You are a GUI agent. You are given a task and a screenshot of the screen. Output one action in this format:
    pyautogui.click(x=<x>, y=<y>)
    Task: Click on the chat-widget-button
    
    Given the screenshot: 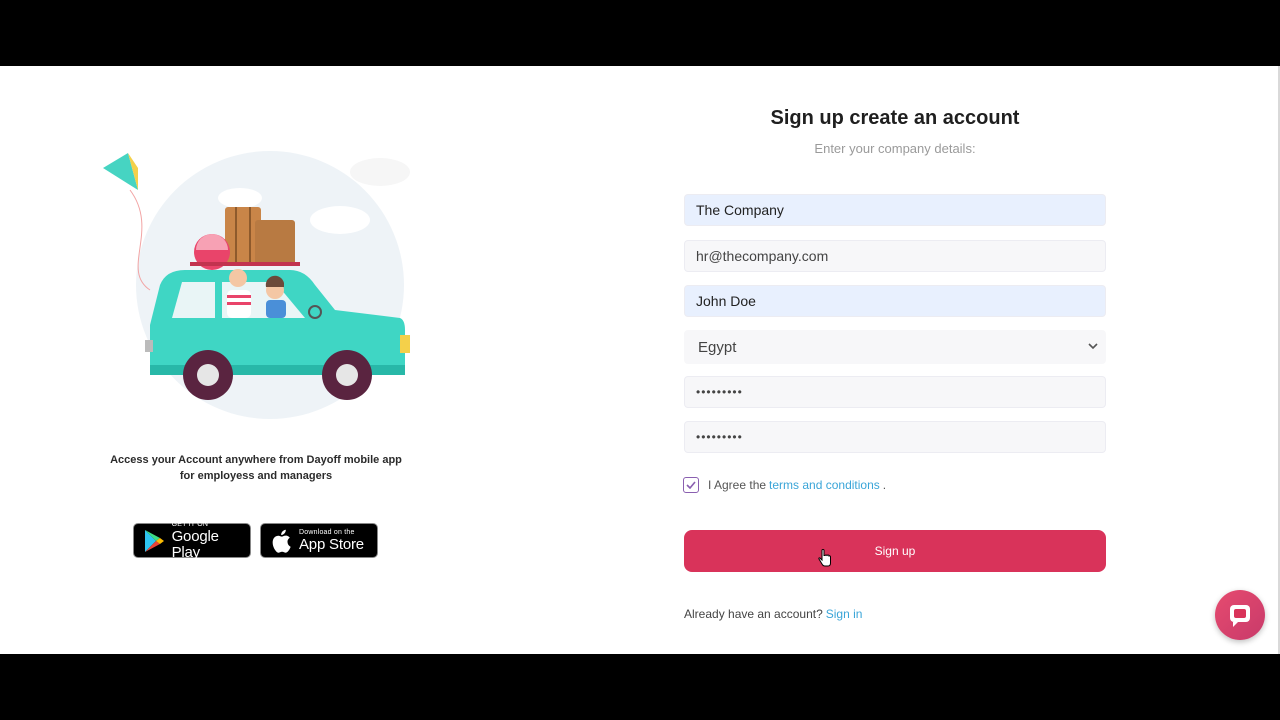 What is the action you would take?
    pyautogui.click(x=1240, y=615)
    